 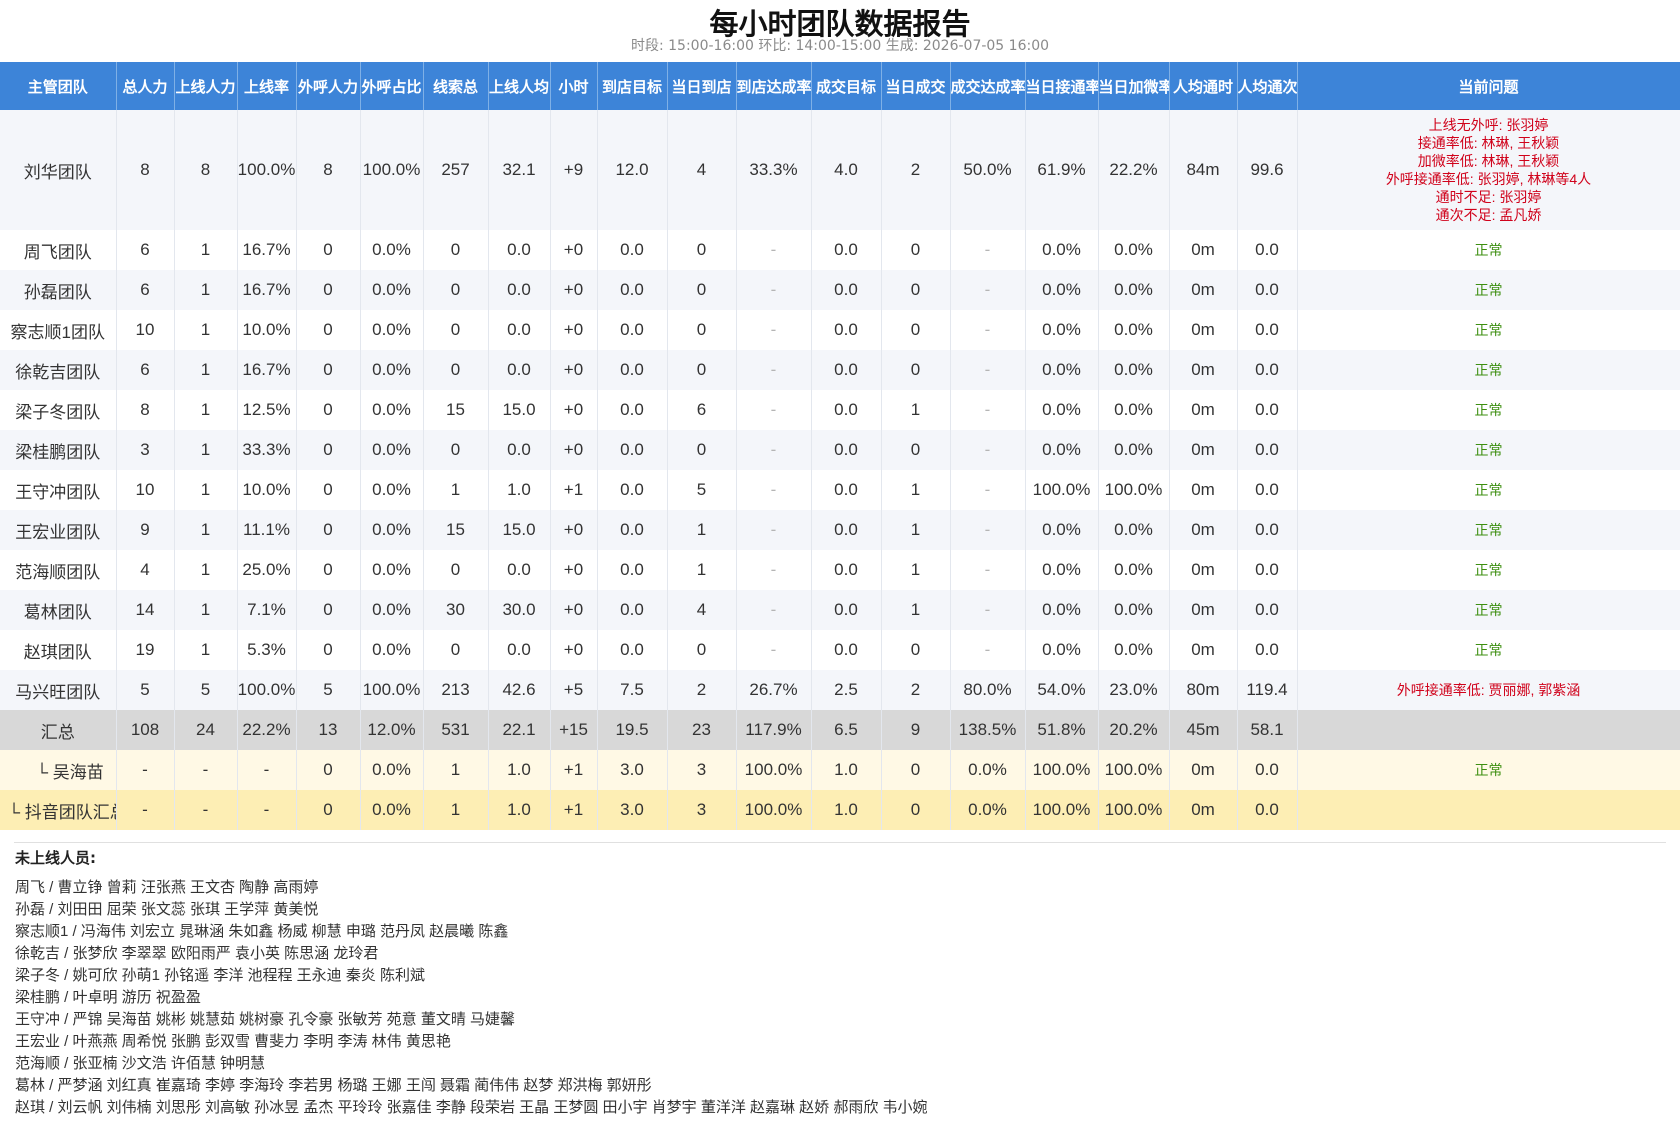 What do you see at coordinates (206, 730) in the screenshot?
I see `table-cell: 24` at bounding box center [206, 730].